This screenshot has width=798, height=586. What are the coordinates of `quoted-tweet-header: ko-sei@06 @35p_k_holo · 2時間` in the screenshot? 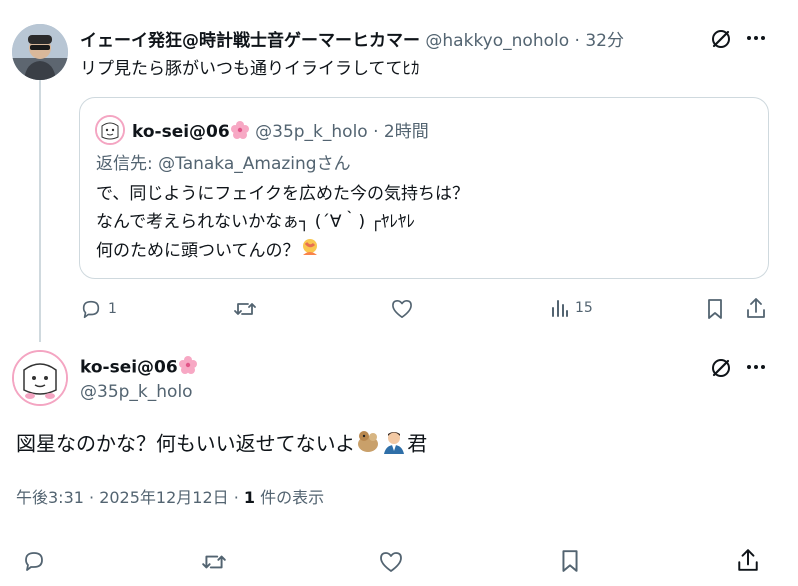 It's located at (280, 131).